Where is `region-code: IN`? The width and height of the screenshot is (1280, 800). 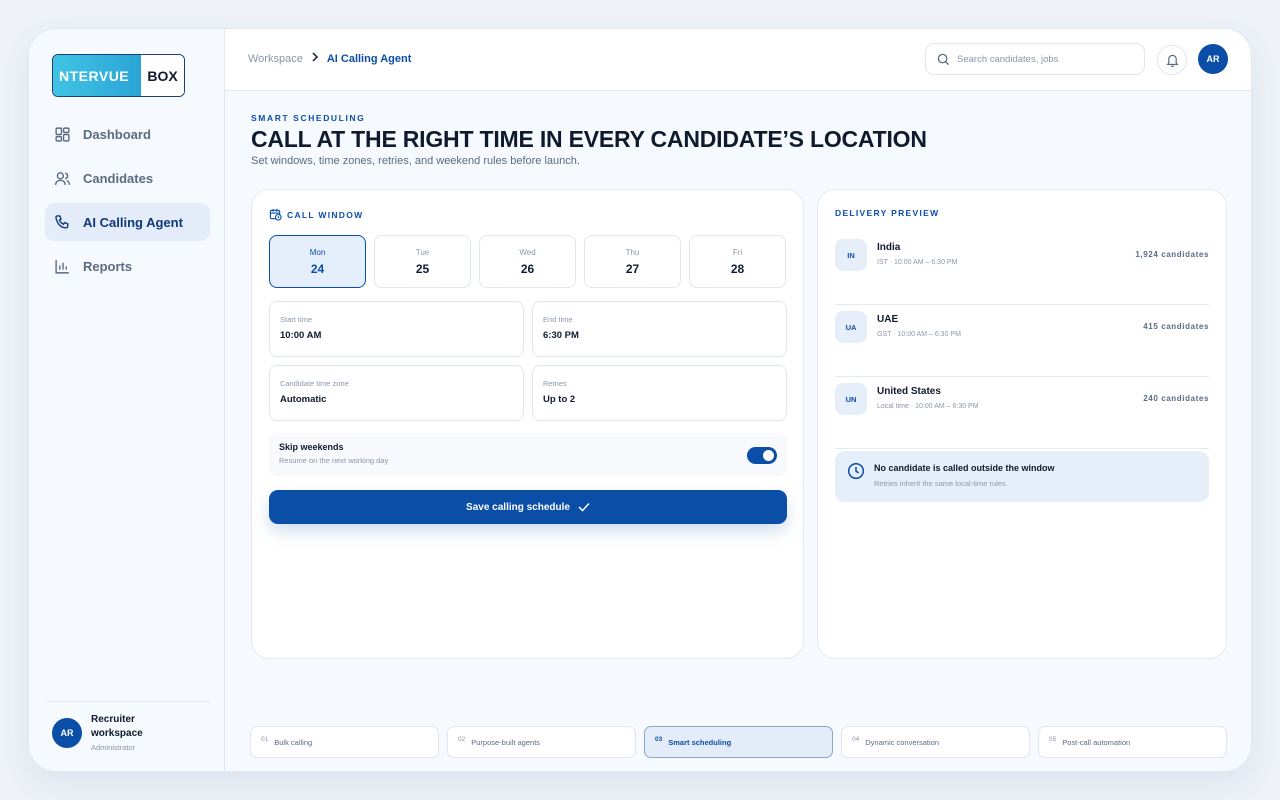
region-code: IN is located at coordinates (851, 255).